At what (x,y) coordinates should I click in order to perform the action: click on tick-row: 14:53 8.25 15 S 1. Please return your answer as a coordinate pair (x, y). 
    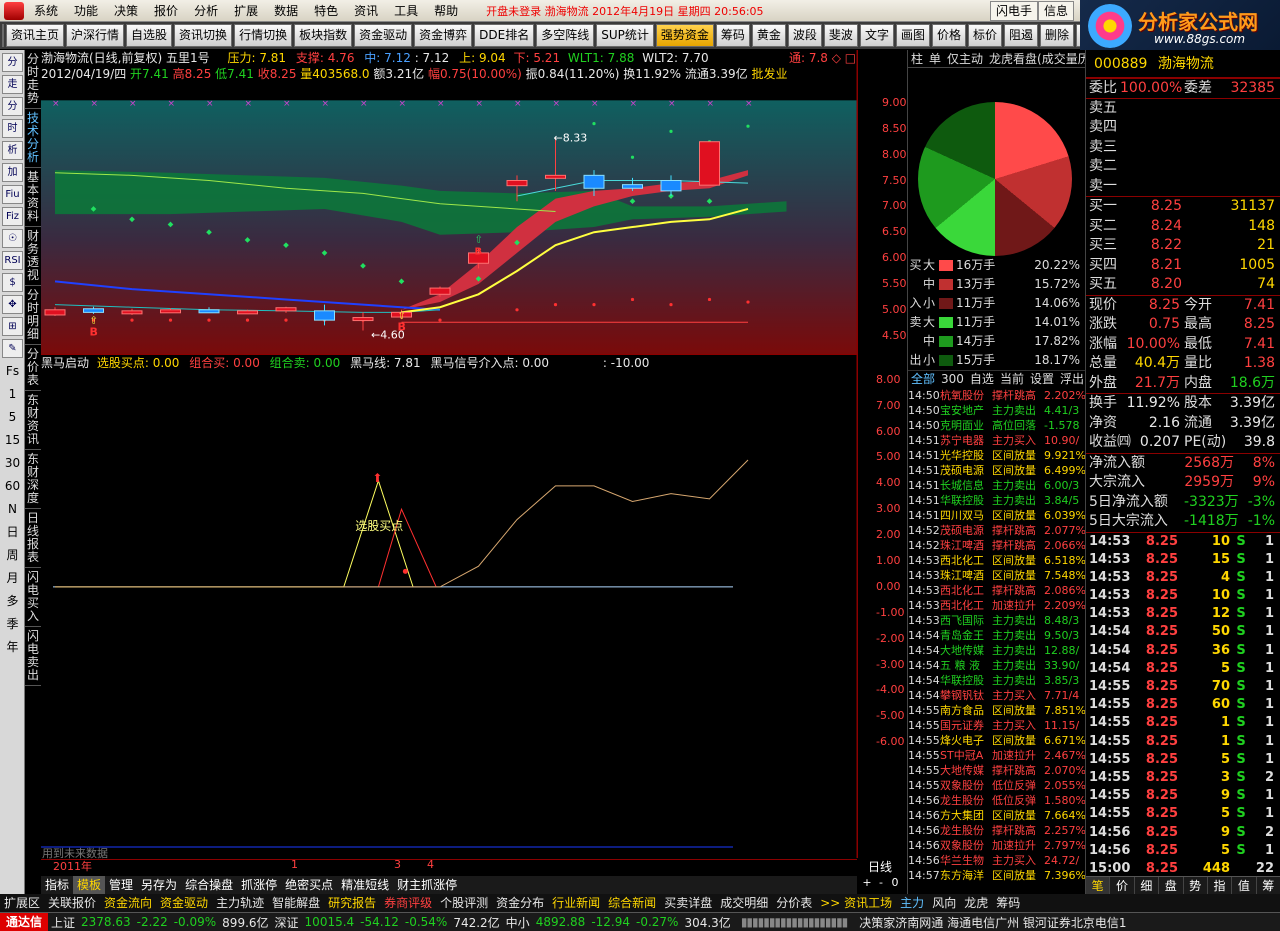
    Looking at the image, I should click on (1183, 560).